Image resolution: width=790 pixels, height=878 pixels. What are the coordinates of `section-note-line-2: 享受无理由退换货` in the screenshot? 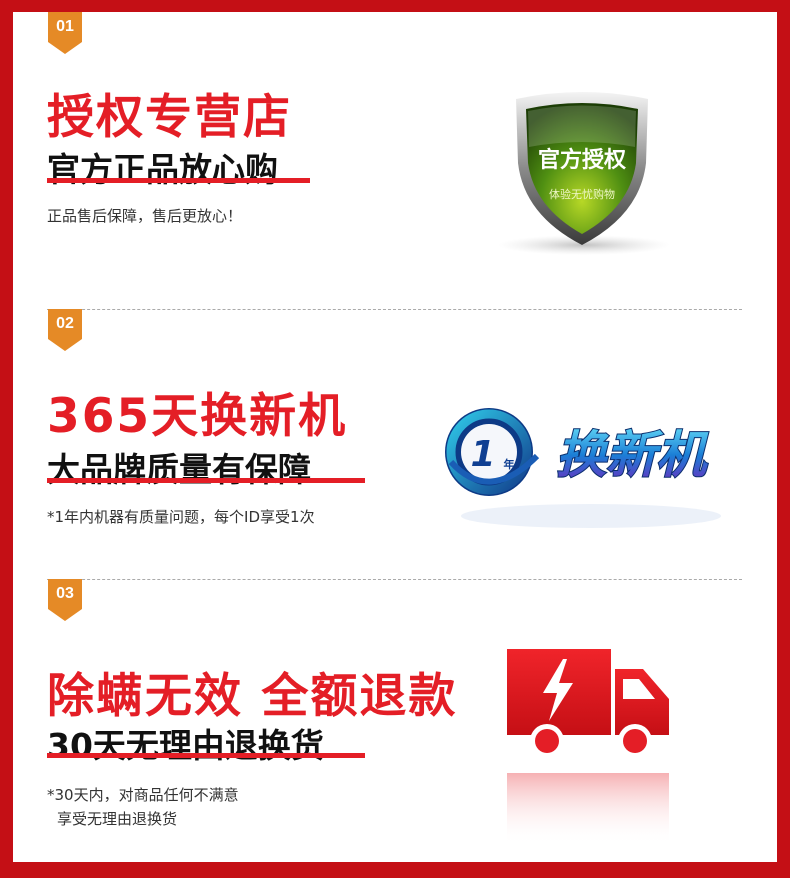 It's located at (117, 819).